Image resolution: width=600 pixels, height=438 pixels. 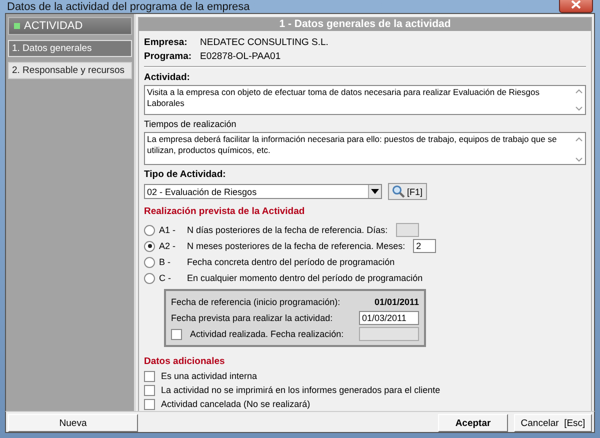 What do you see at coordinates (398, 191) in the screenshot?
I see `search-icon` at bounding box center [398, 191].